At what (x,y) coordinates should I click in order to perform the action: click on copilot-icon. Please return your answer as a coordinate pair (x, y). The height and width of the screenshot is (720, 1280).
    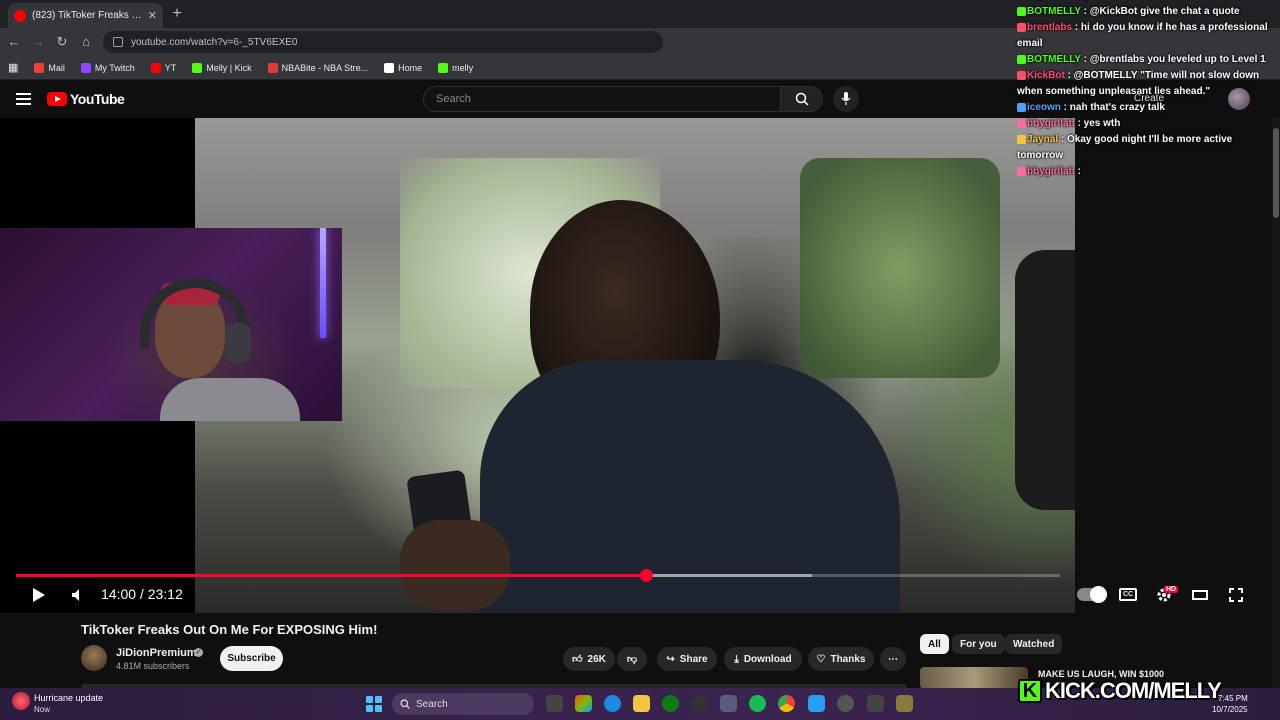
    Looking at the image, I should click on (583, 703).